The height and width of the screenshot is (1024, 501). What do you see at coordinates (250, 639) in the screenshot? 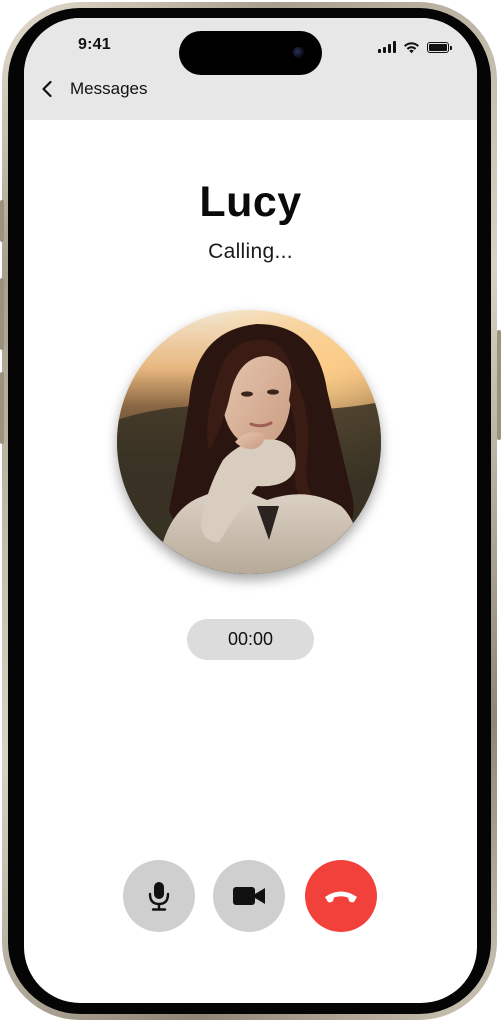
I see `call-timer: 00:00` at bounding box center [250, 639].